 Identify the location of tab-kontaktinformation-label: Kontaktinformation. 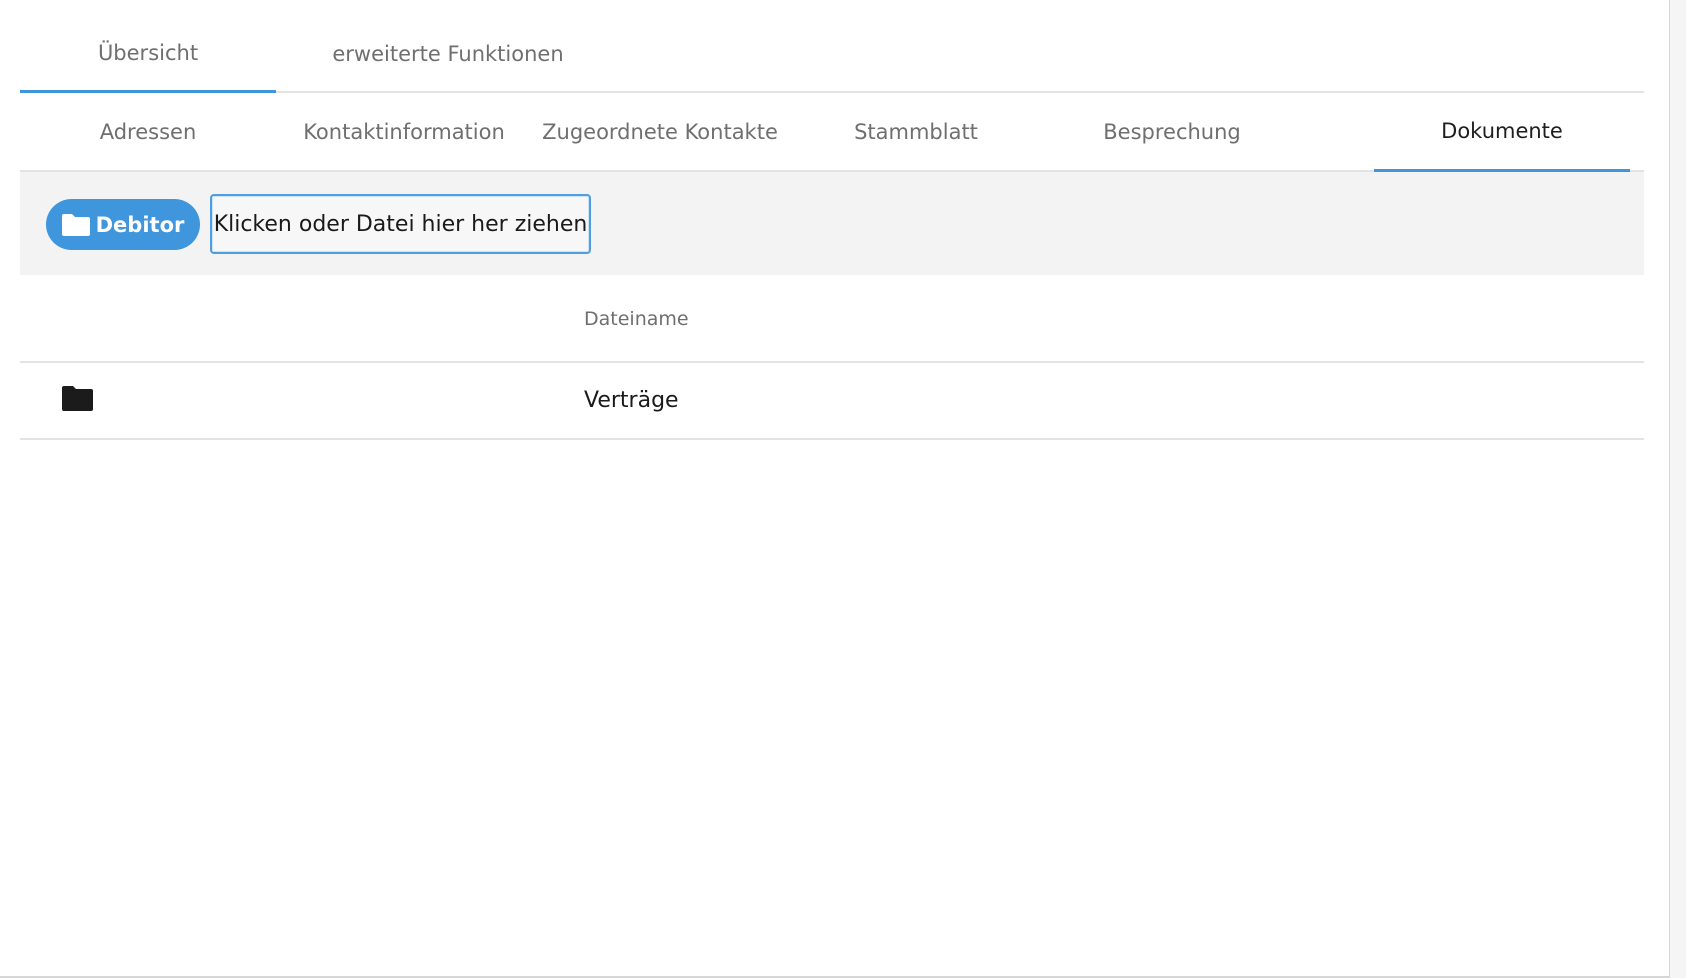
(404, 131).